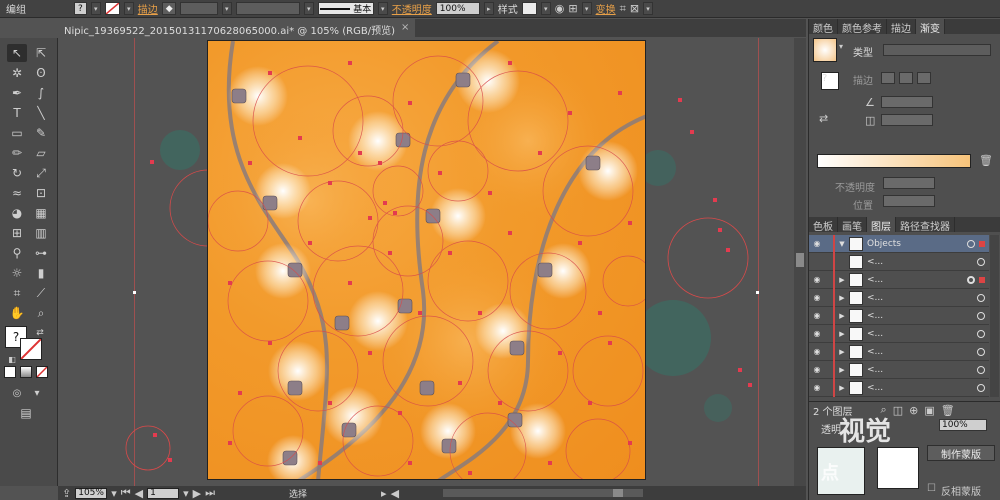  What do you see at coordinates (210, 493) in the screenshot?
I see `last-artboard-icon: ⏭` at bounding box center [210, 493].